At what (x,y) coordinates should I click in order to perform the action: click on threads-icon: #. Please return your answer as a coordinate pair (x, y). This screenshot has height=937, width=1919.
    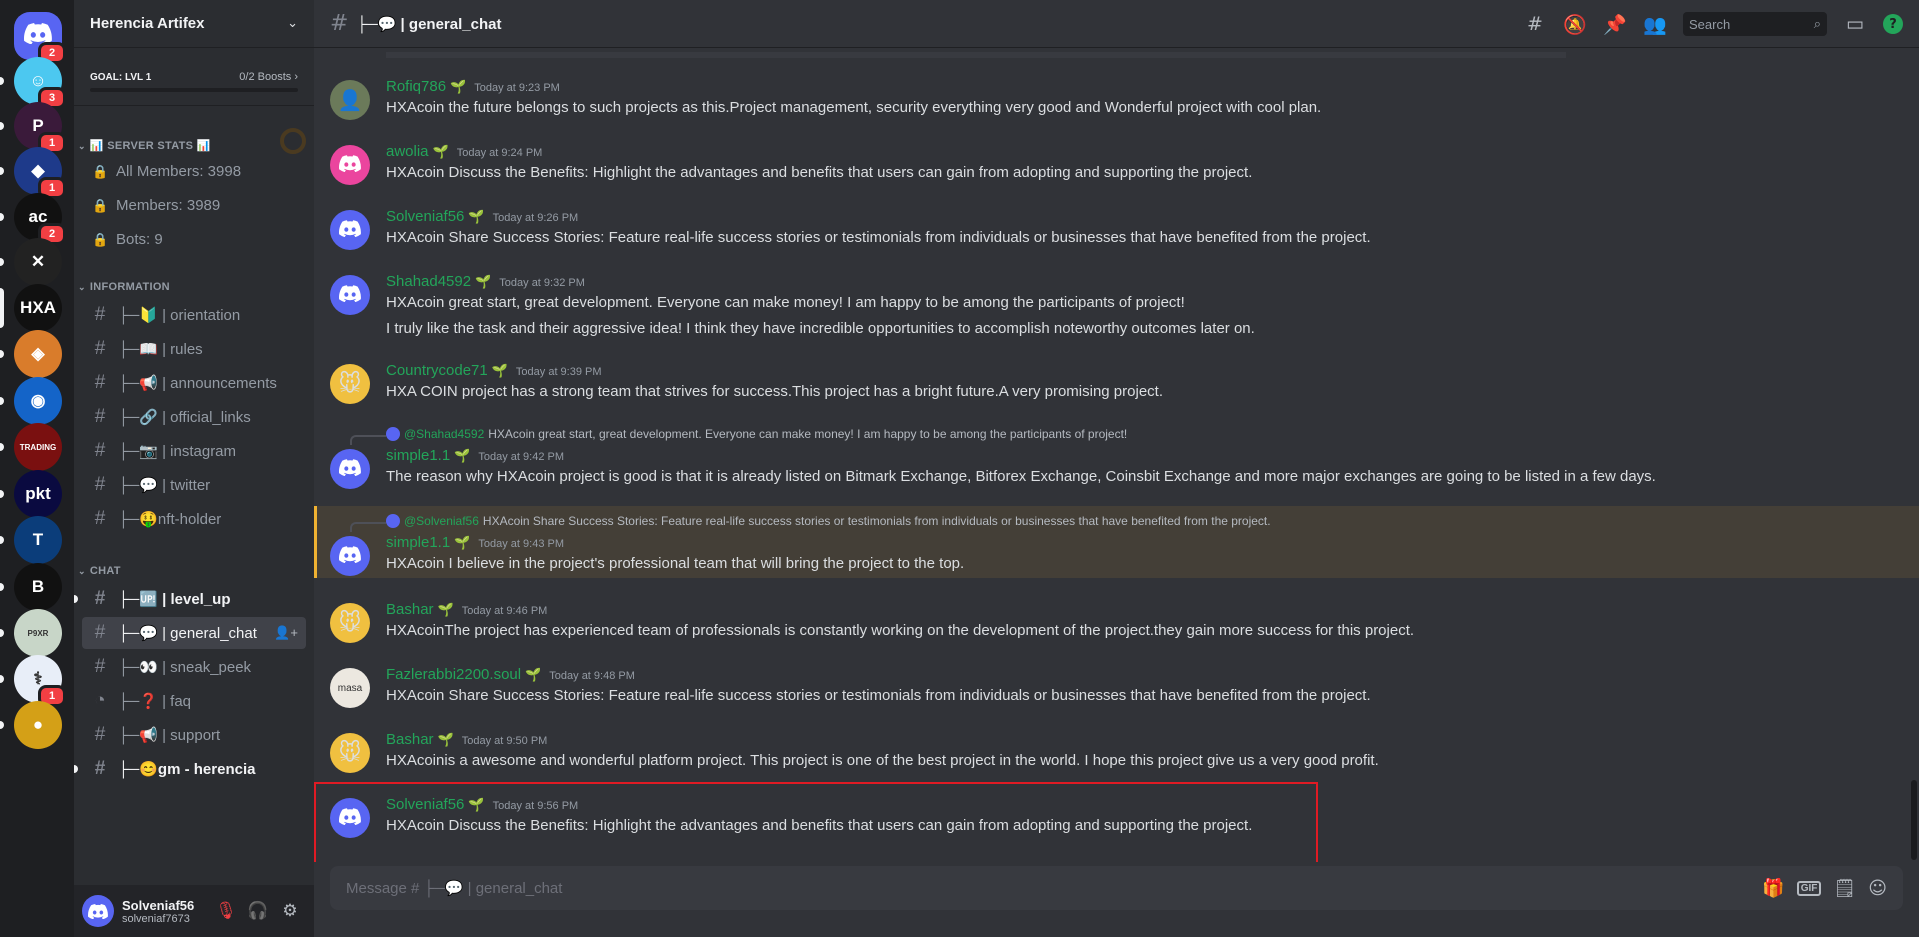
    Looking at the image, I should click on (1535, 24).